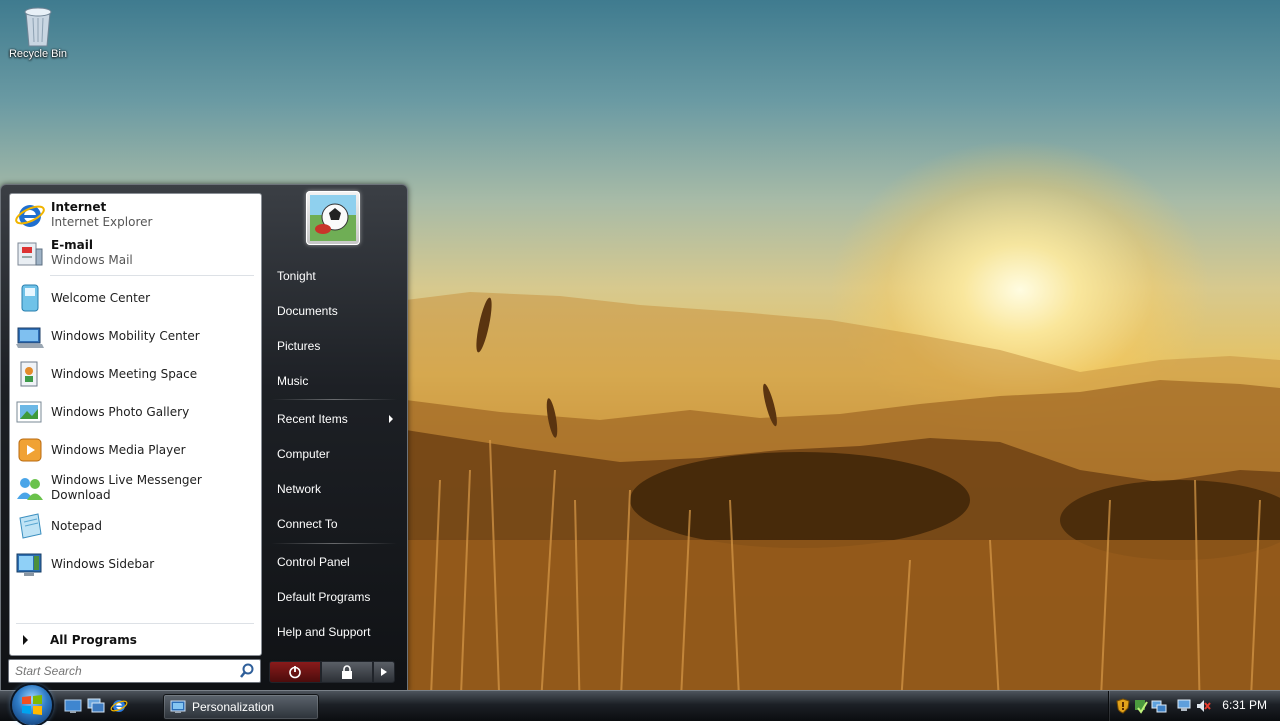  I want to click on windows-mail-icon, so click(30, 253).